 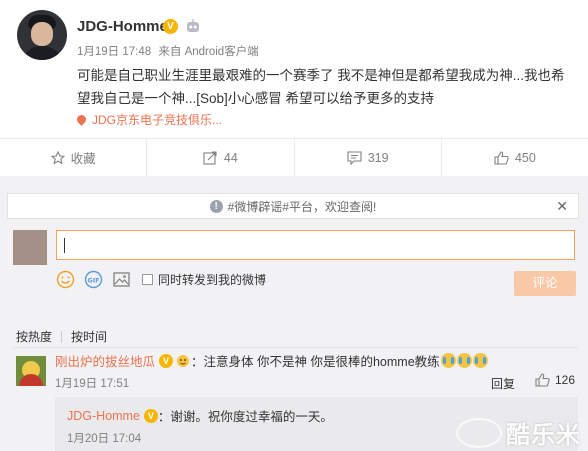 I want to click on svg-text: GIF, so click(x=93, y=280).